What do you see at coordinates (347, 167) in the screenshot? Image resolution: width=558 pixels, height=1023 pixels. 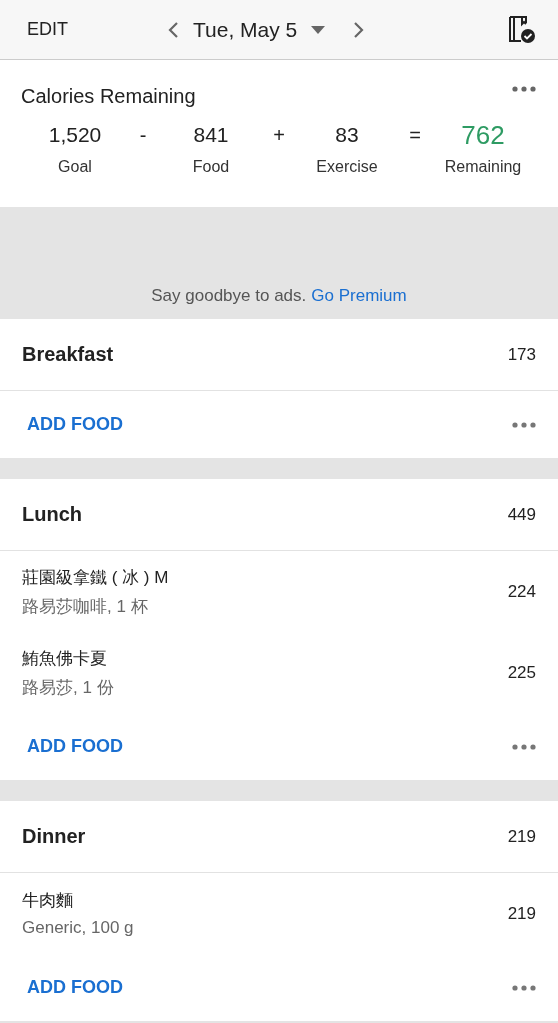 I see `calorie-label: Exercise` at bounding box center [347, 167].